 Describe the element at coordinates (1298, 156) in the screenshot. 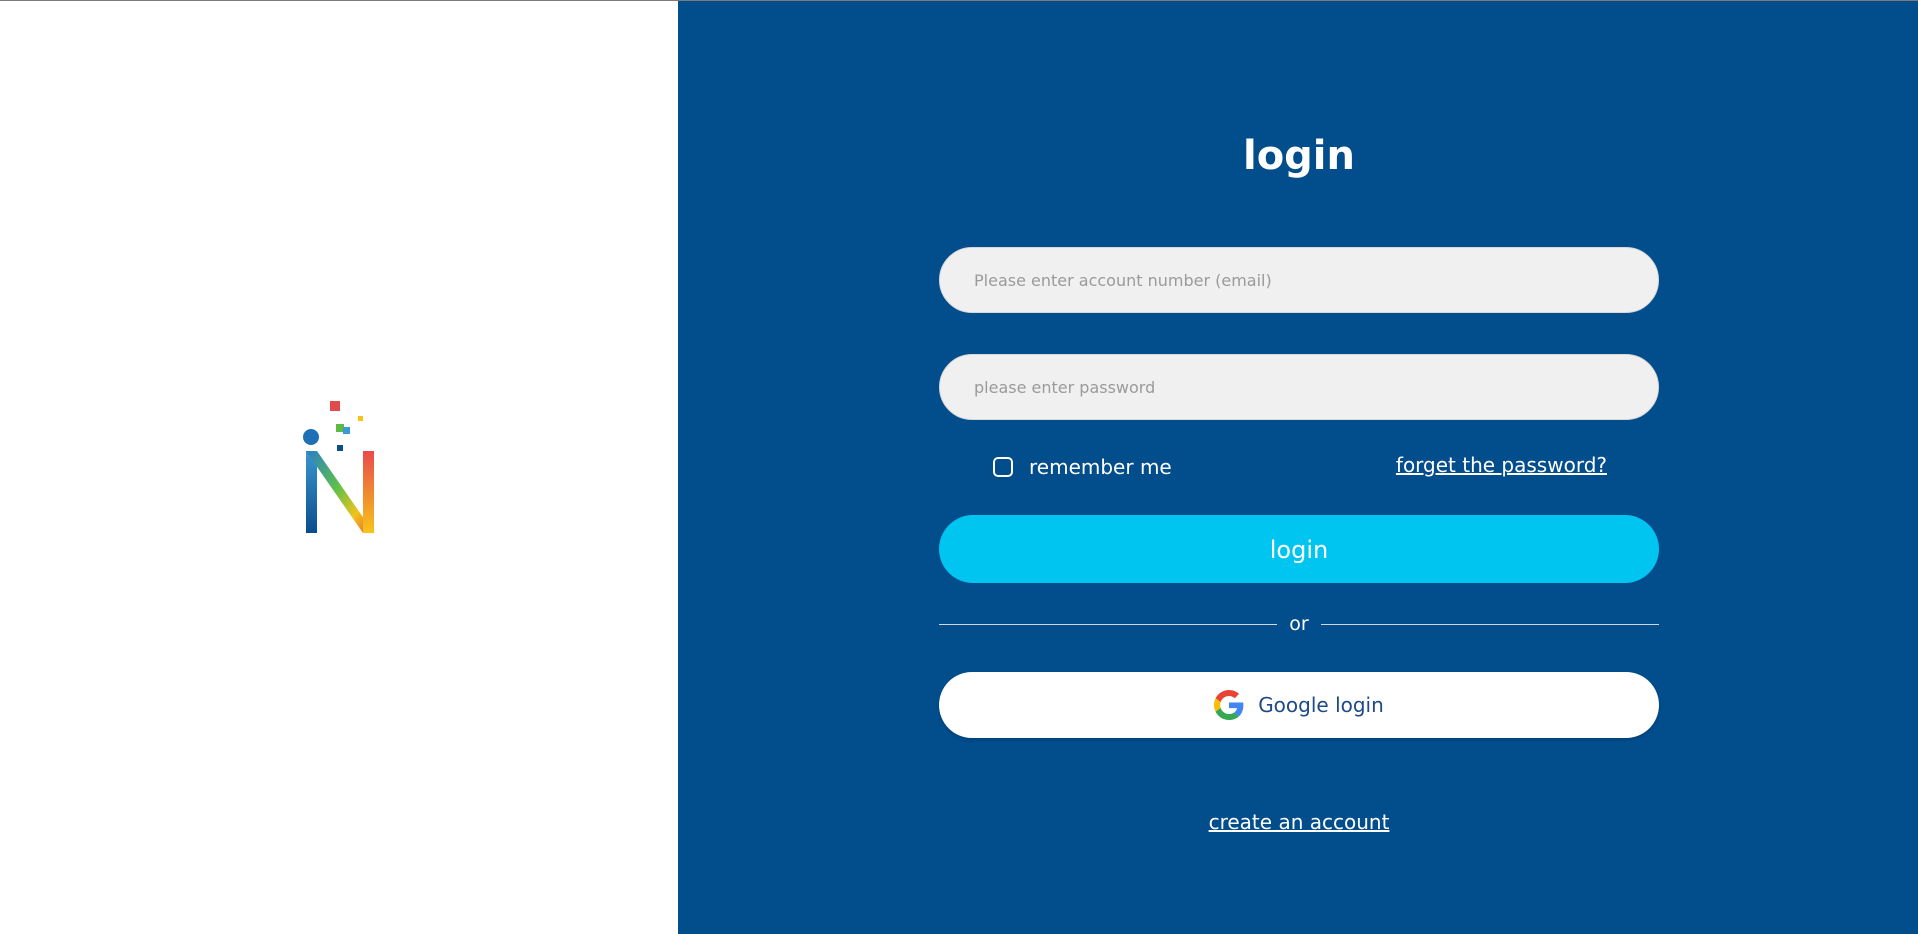

I see `page-title: login` at that location.